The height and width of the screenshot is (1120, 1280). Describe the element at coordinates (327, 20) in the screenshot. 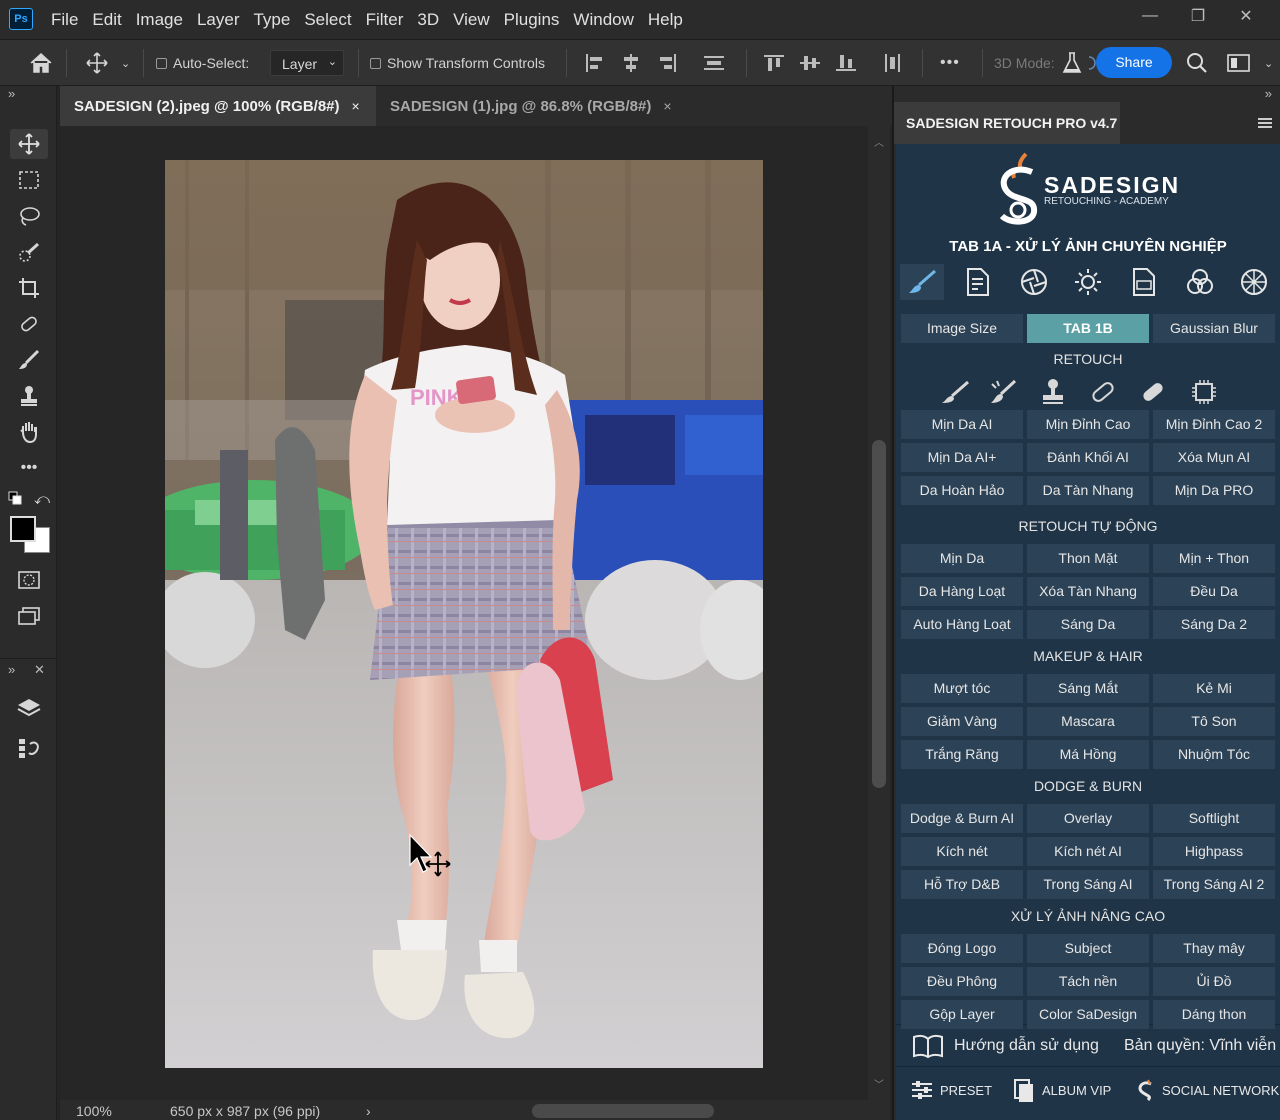

I see `menu-select: Select` at that location.